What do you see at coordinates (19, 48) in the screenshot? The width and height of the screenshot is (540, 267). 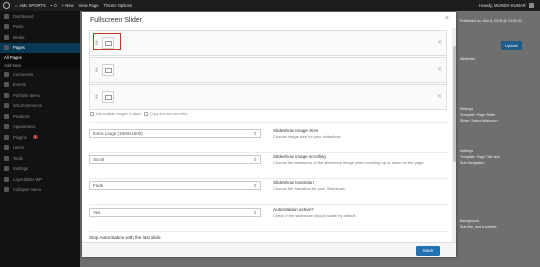 I see `sidebar-item-label: Pages` at bounding box center [19, 48].